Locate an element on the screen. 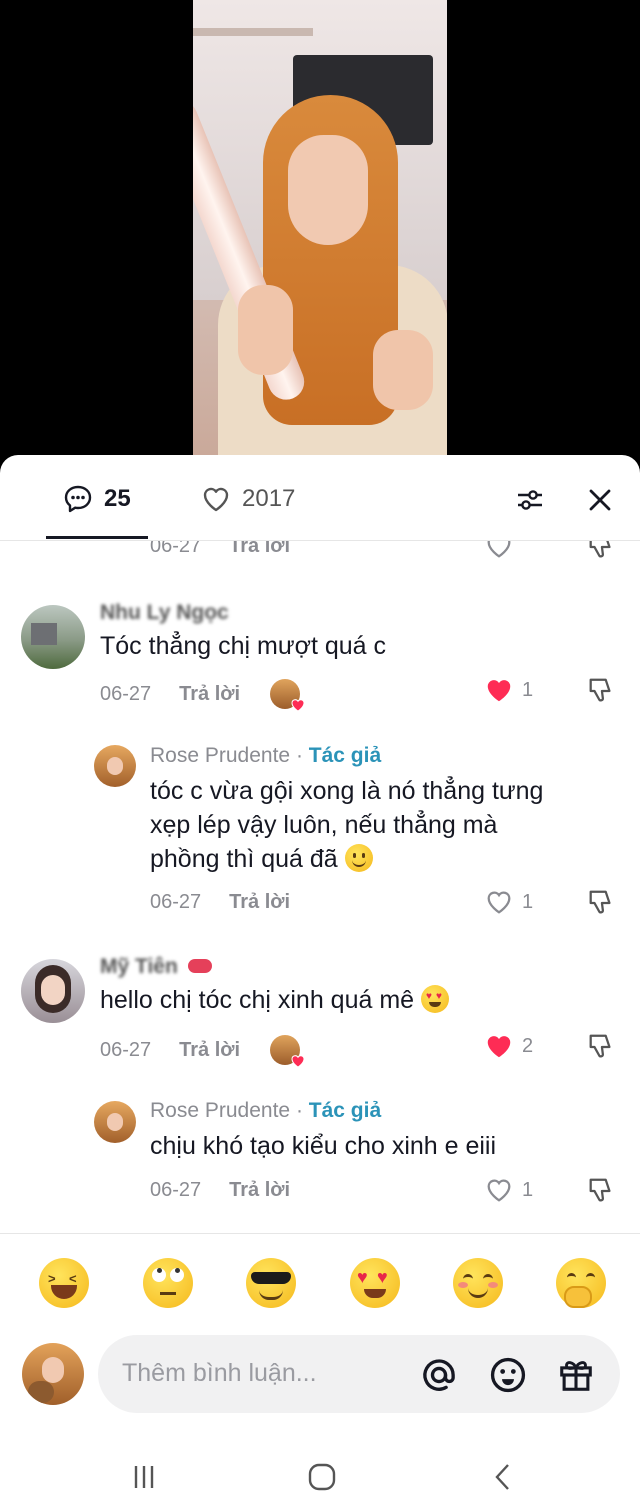 The width and height of the screenshot is (640, 1511). video-shelf is located at coordinates (253, 32).